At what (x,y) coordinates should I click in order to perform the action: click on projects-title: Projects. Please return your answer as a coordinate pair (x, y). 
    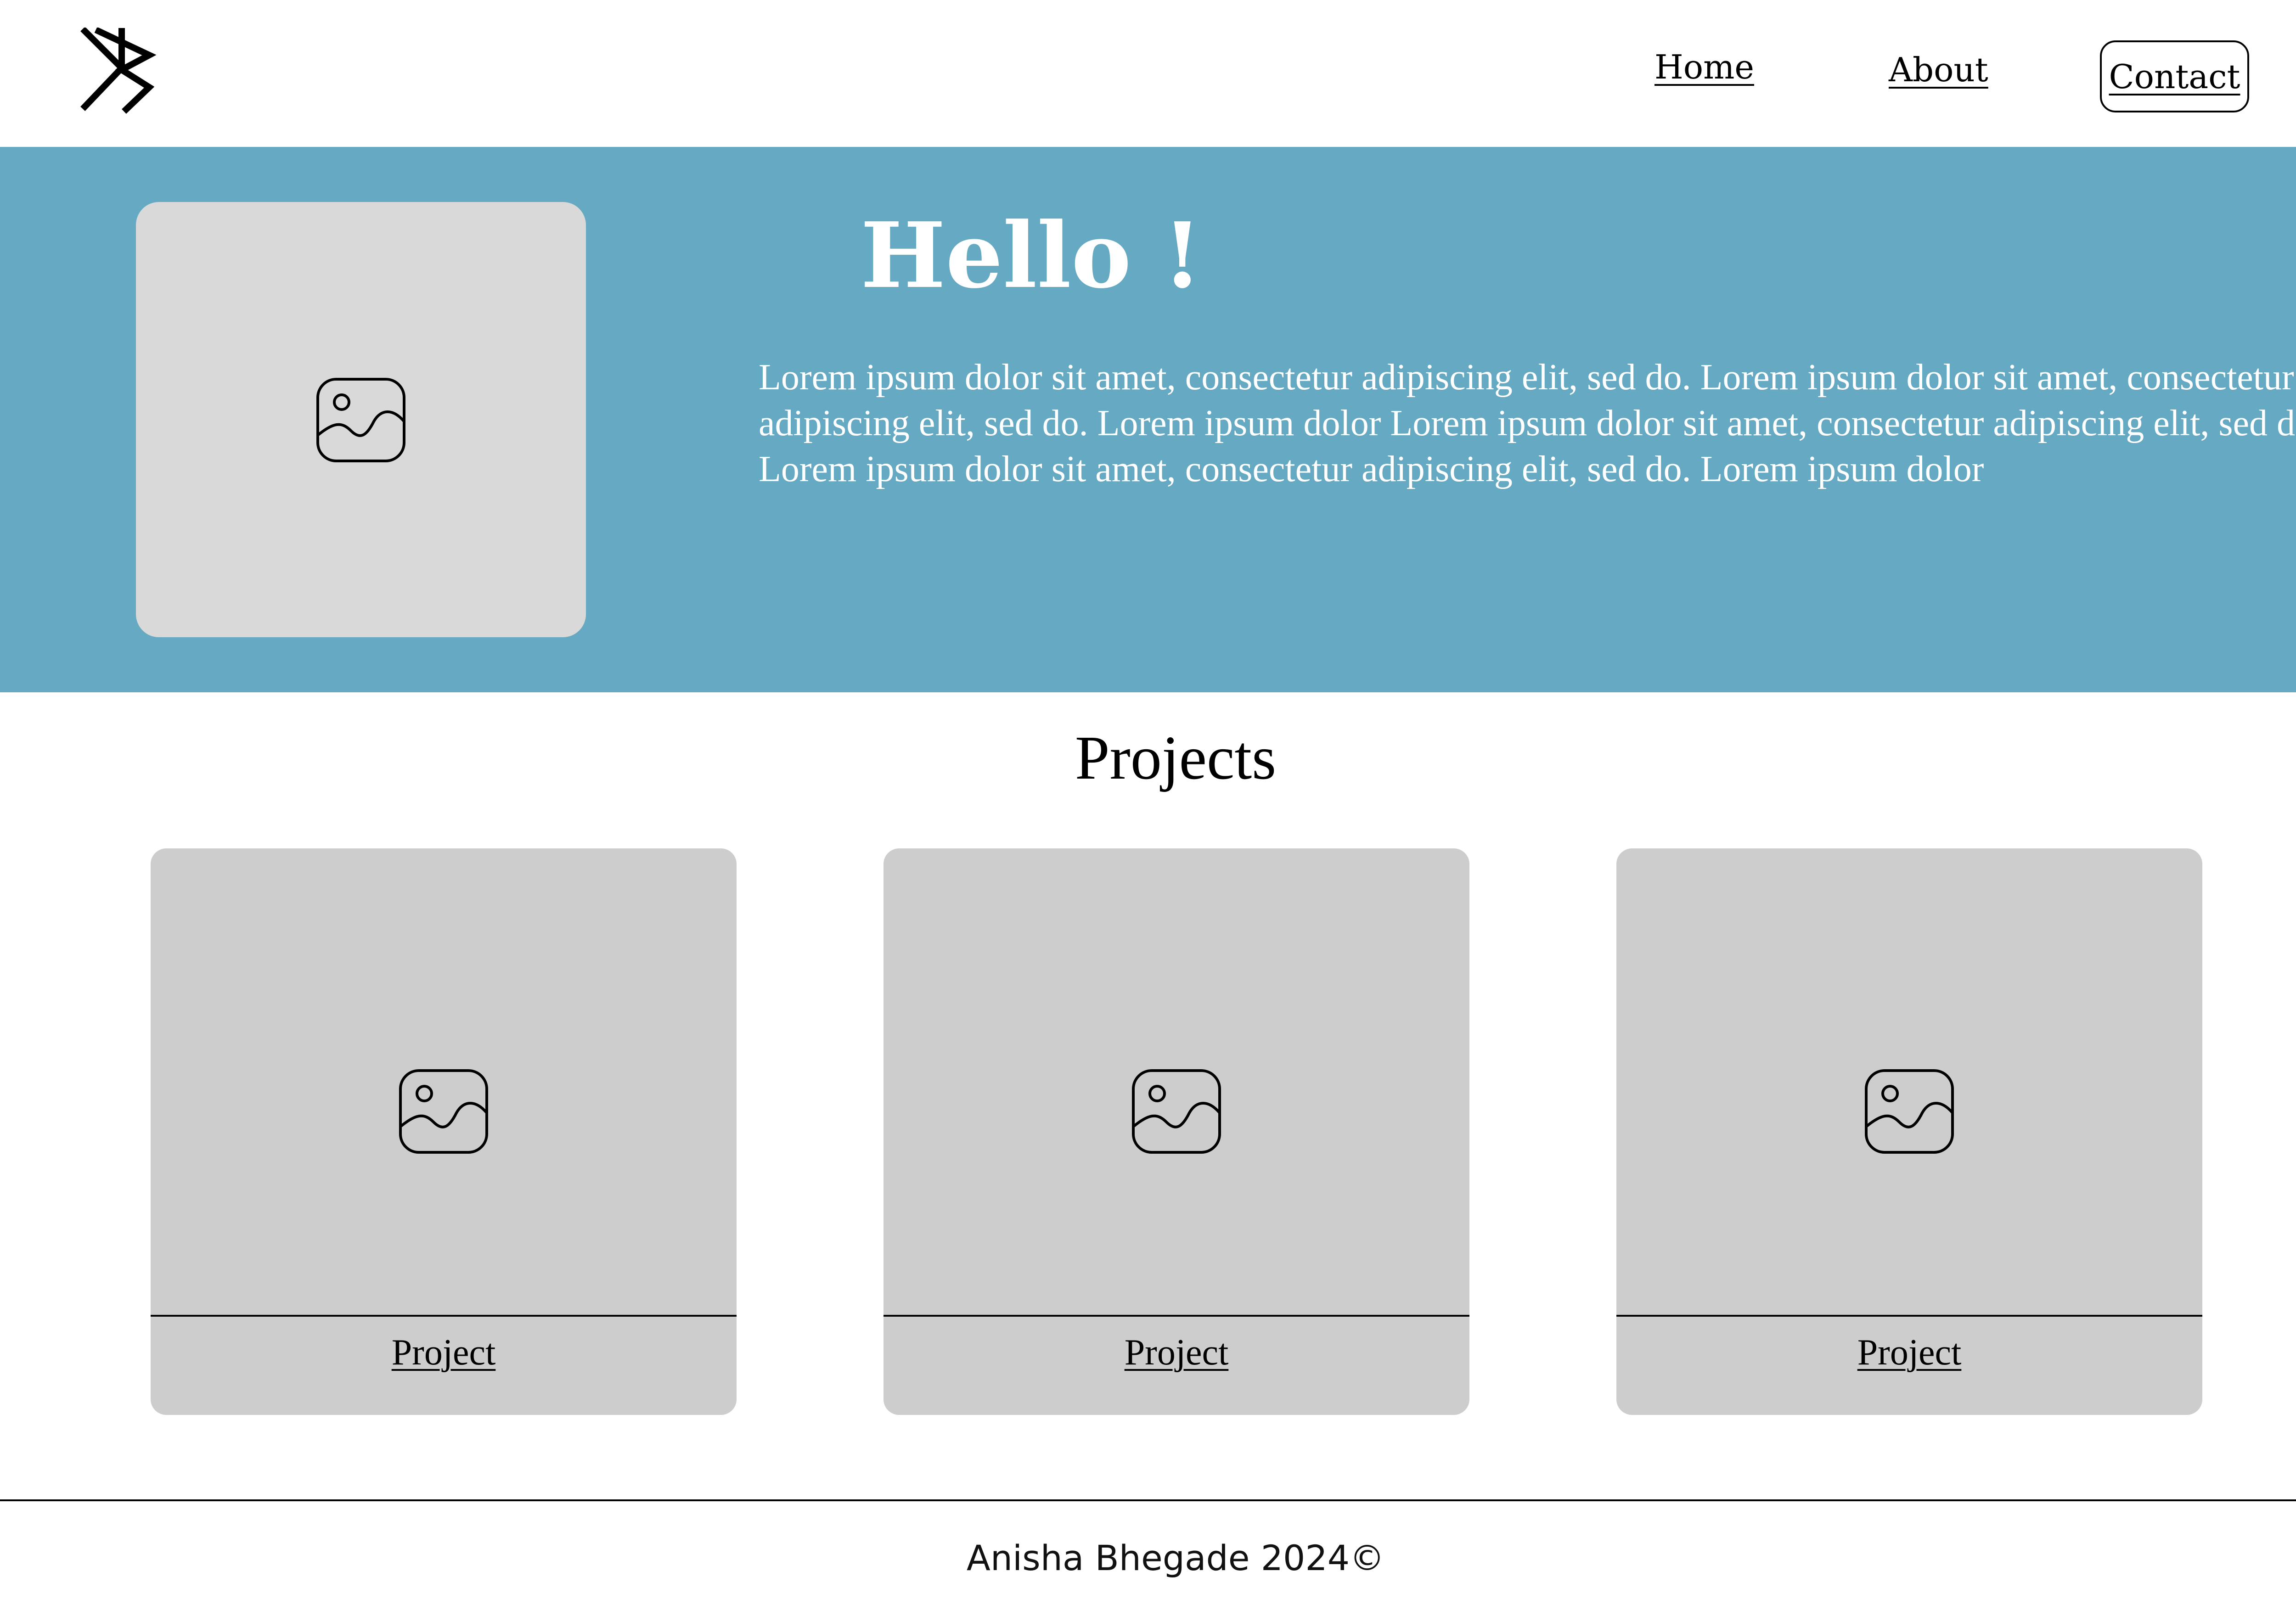
    Looking at the image, I should click on (1176, 758).